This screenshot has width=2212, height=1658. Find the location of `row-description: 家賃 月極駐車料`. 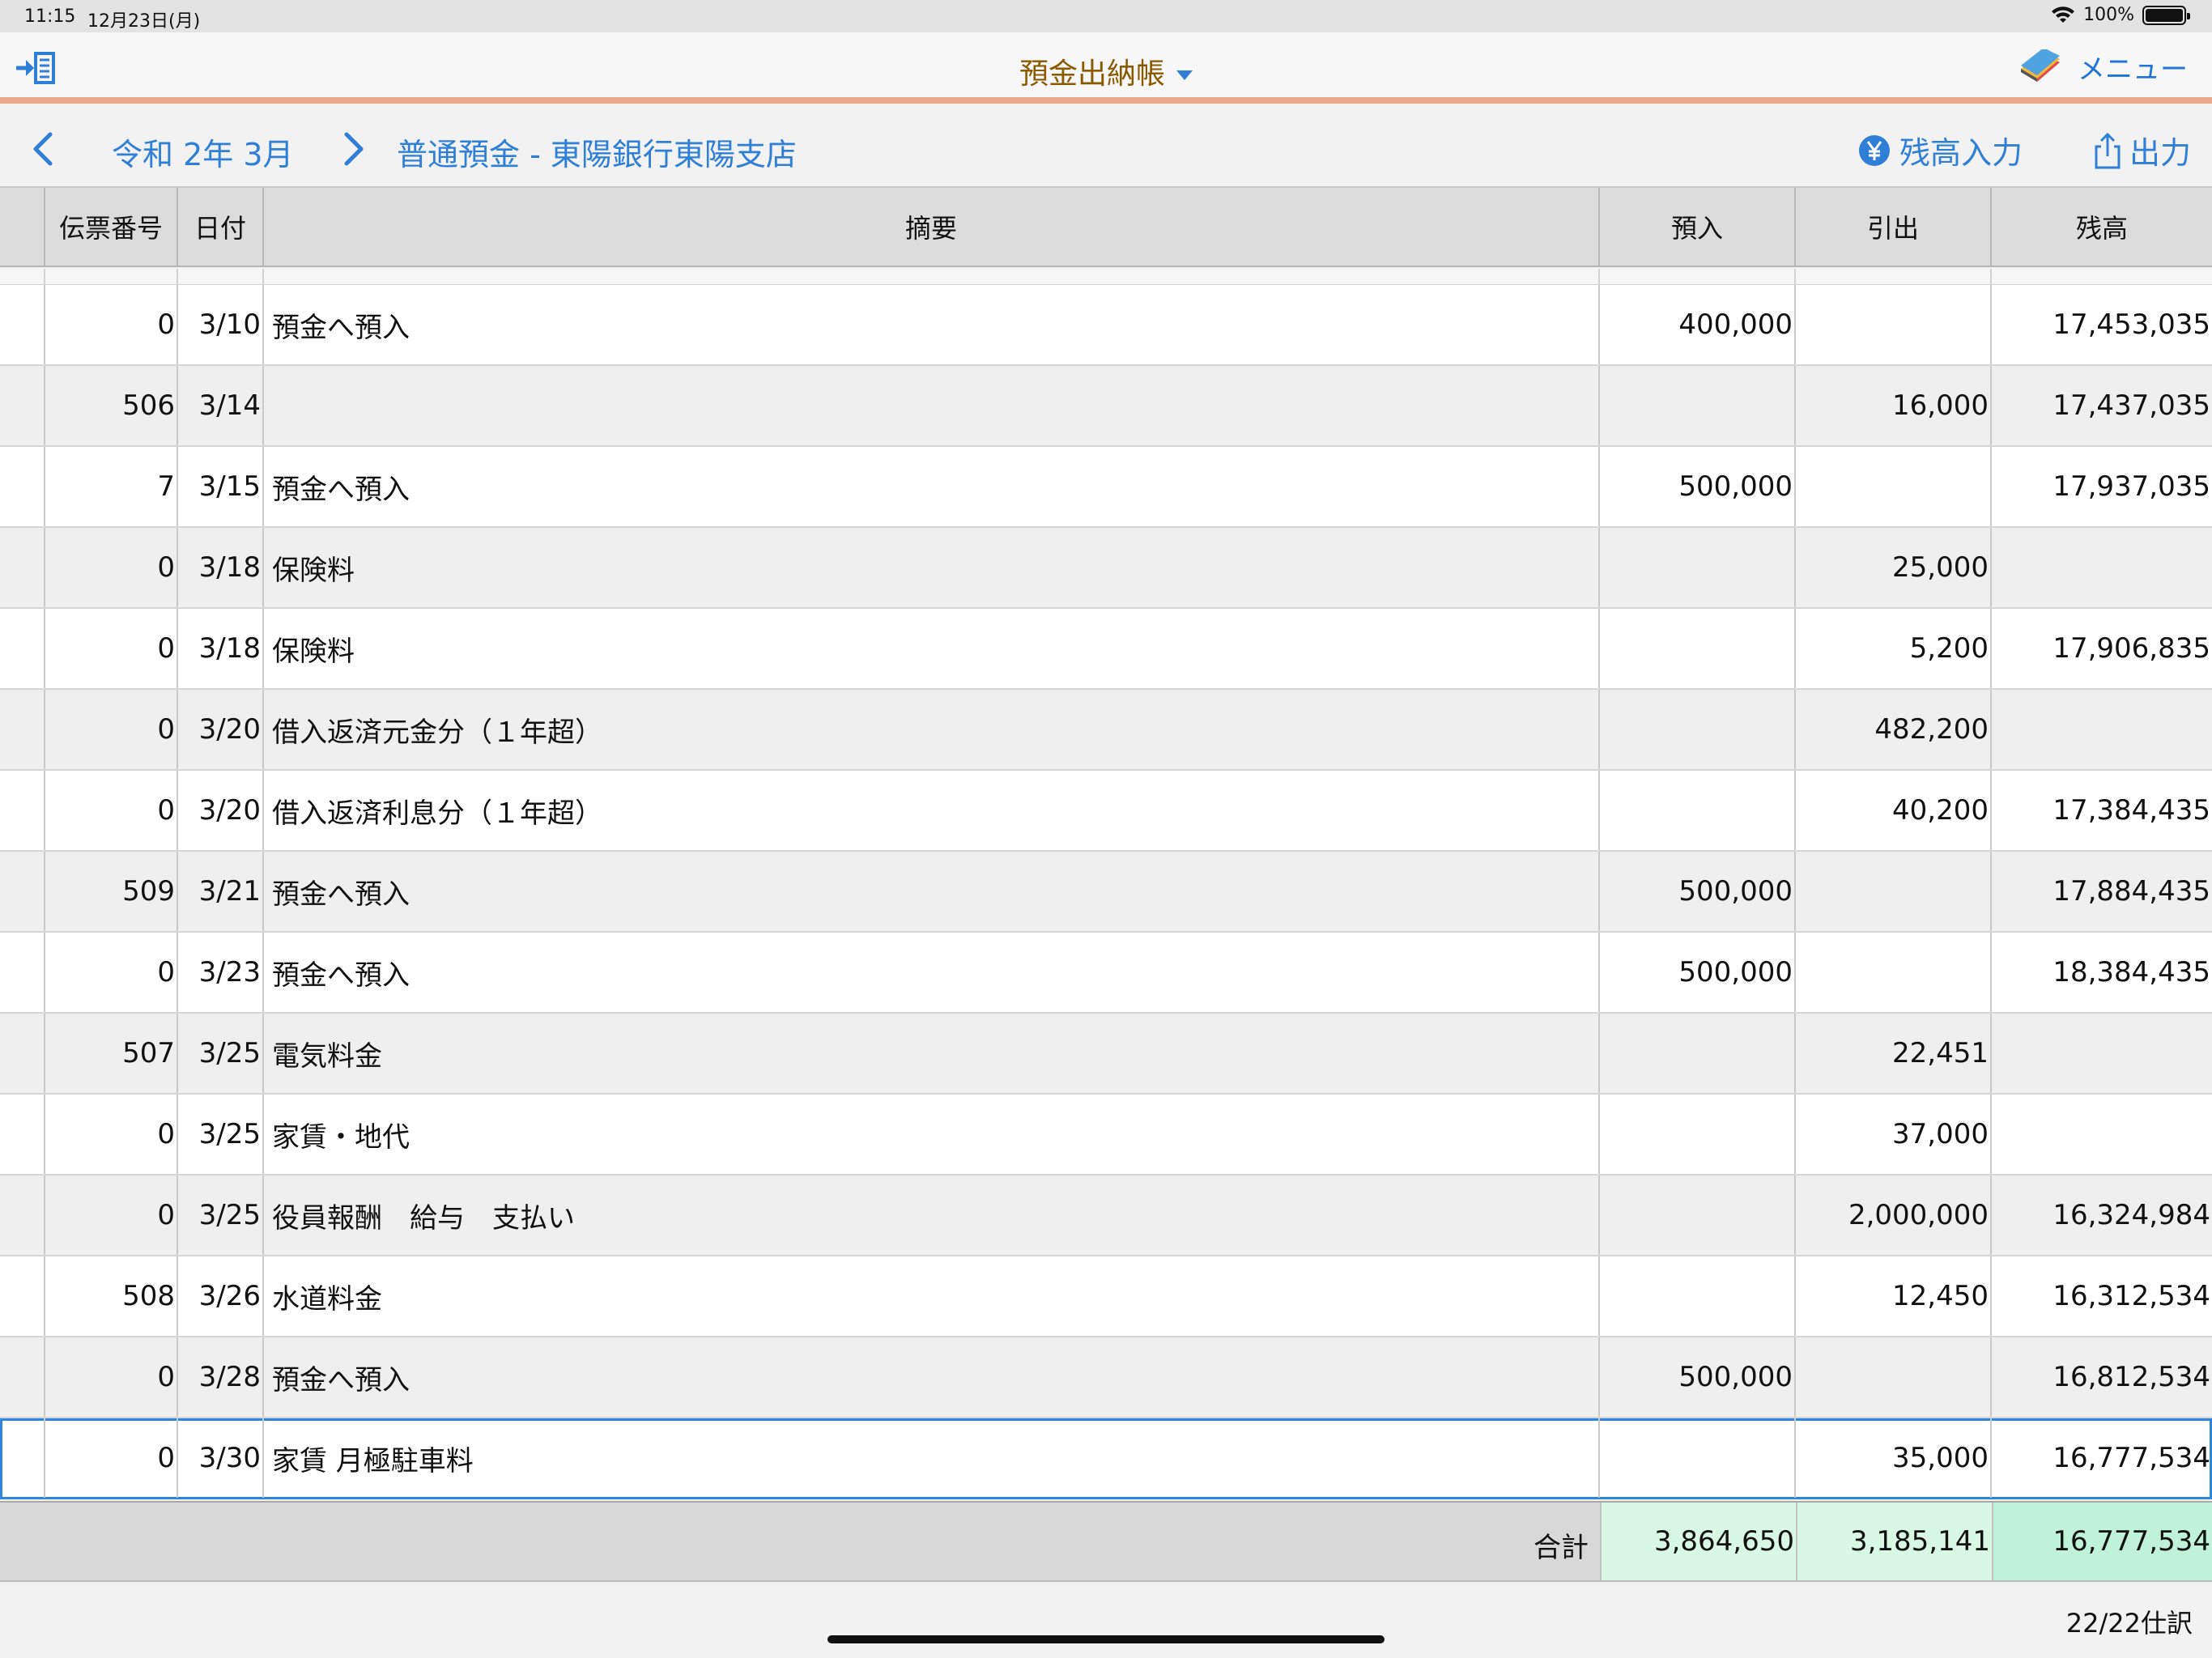

row-description: 家賃 月極駐車料 is located at coordinates (932, 1458).